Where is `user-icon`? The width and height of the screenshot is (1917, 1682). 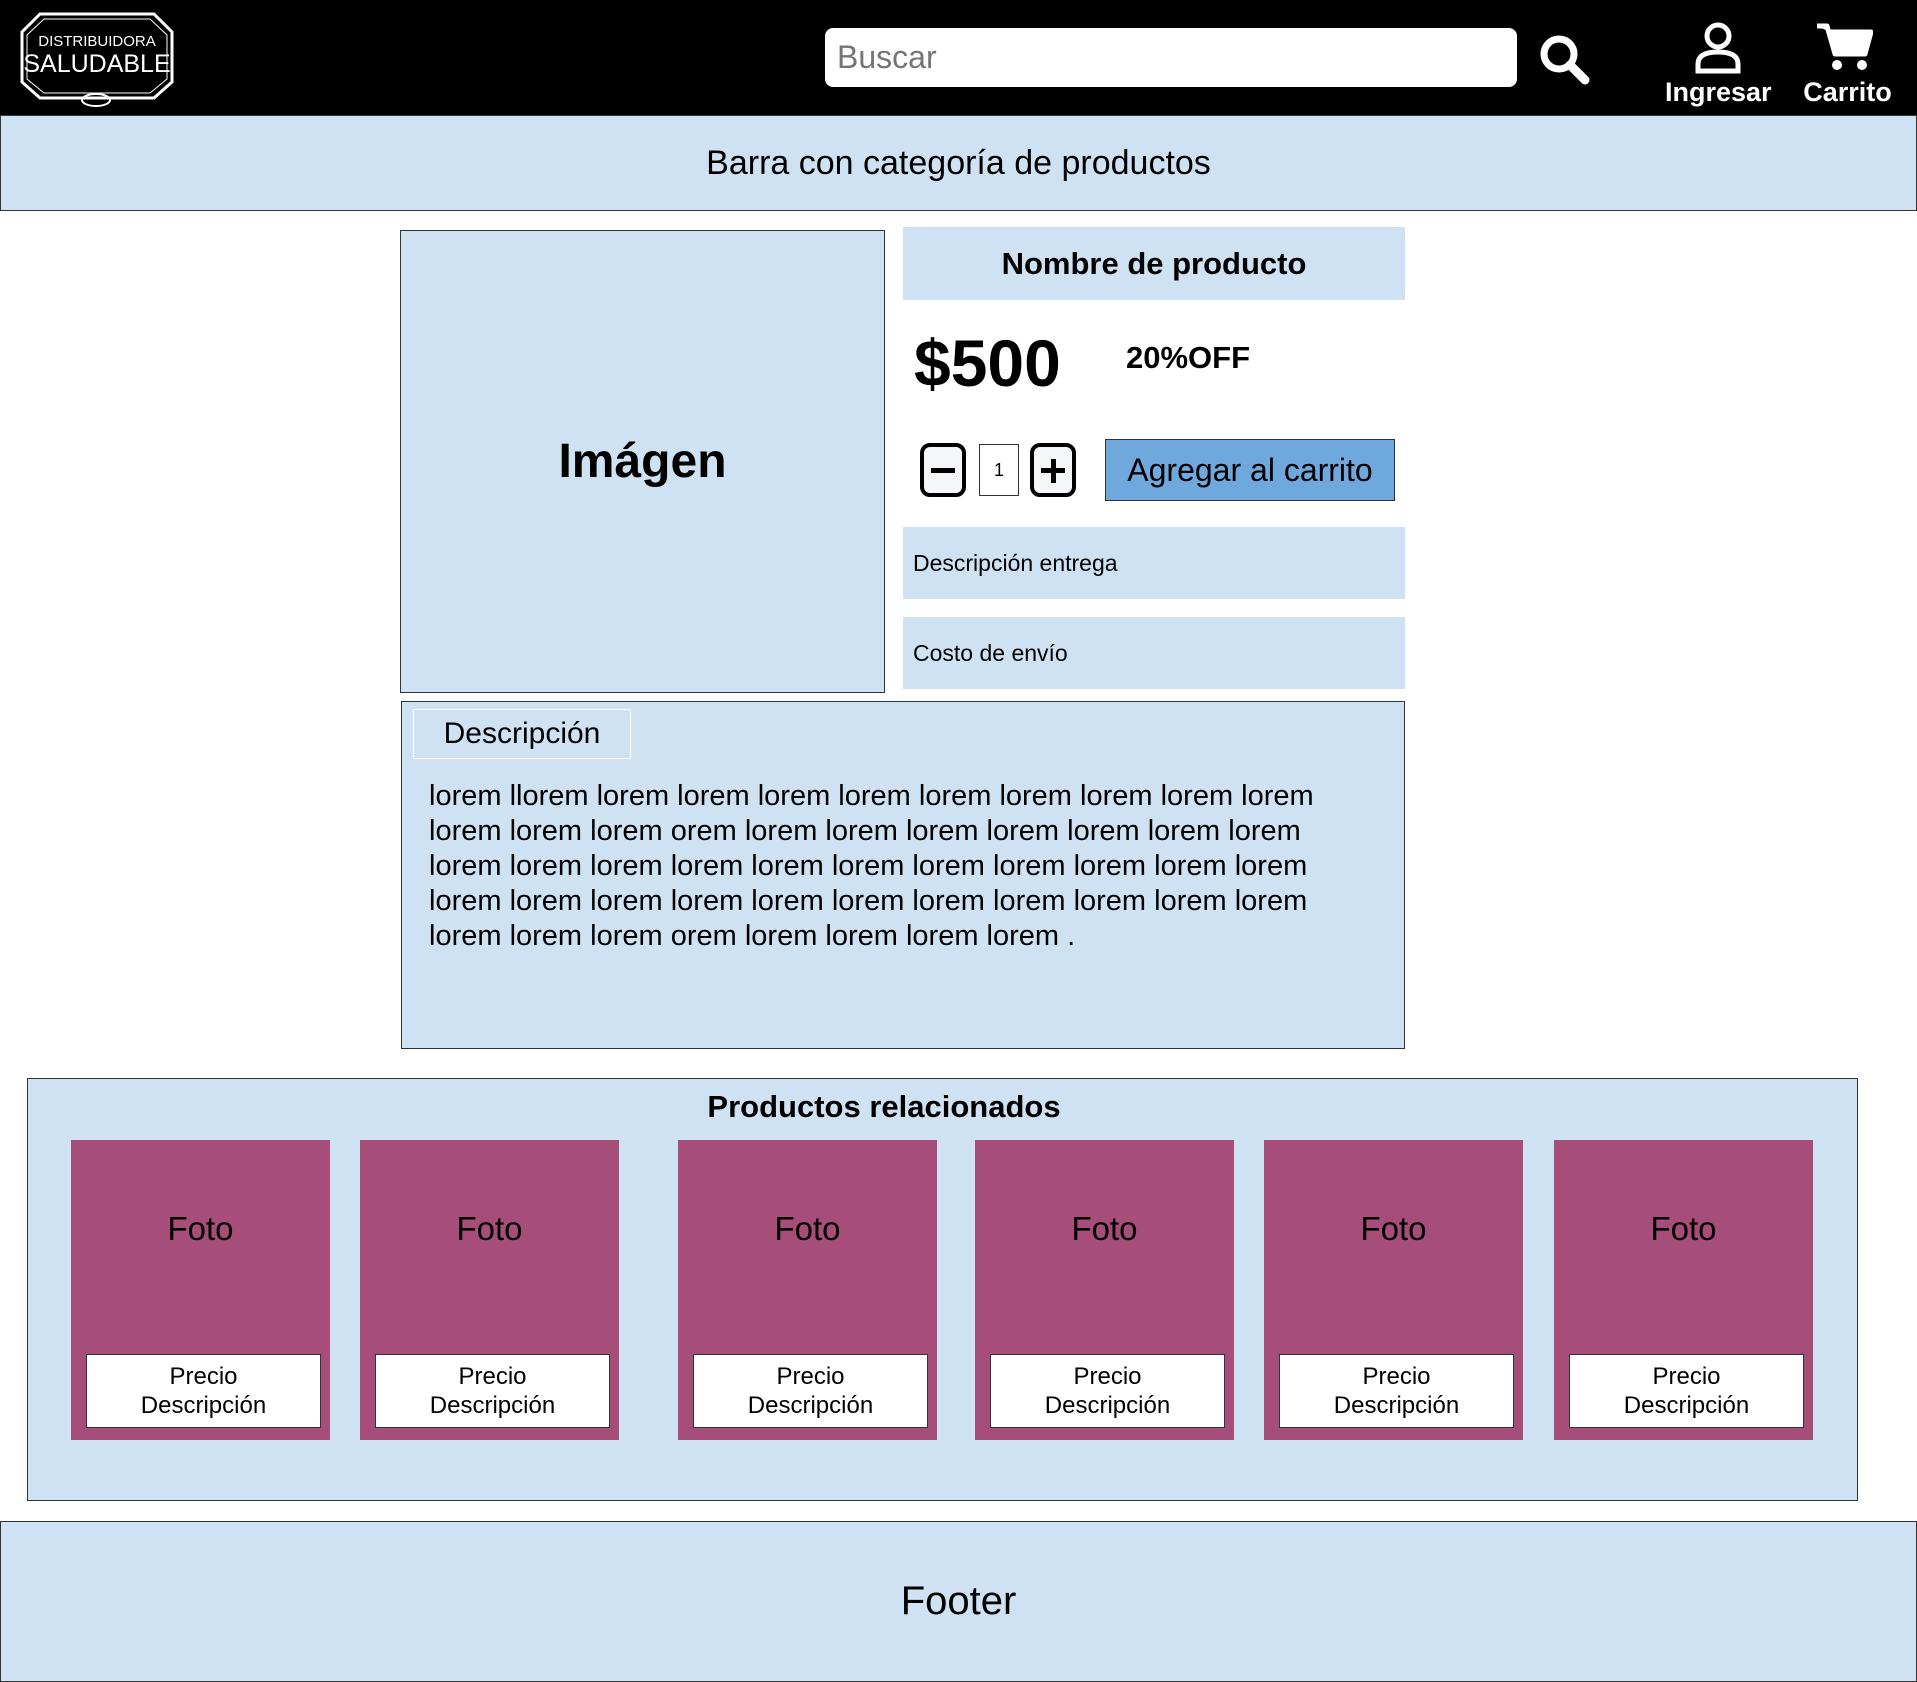 user-icon is located at coordinates (1718, 48).